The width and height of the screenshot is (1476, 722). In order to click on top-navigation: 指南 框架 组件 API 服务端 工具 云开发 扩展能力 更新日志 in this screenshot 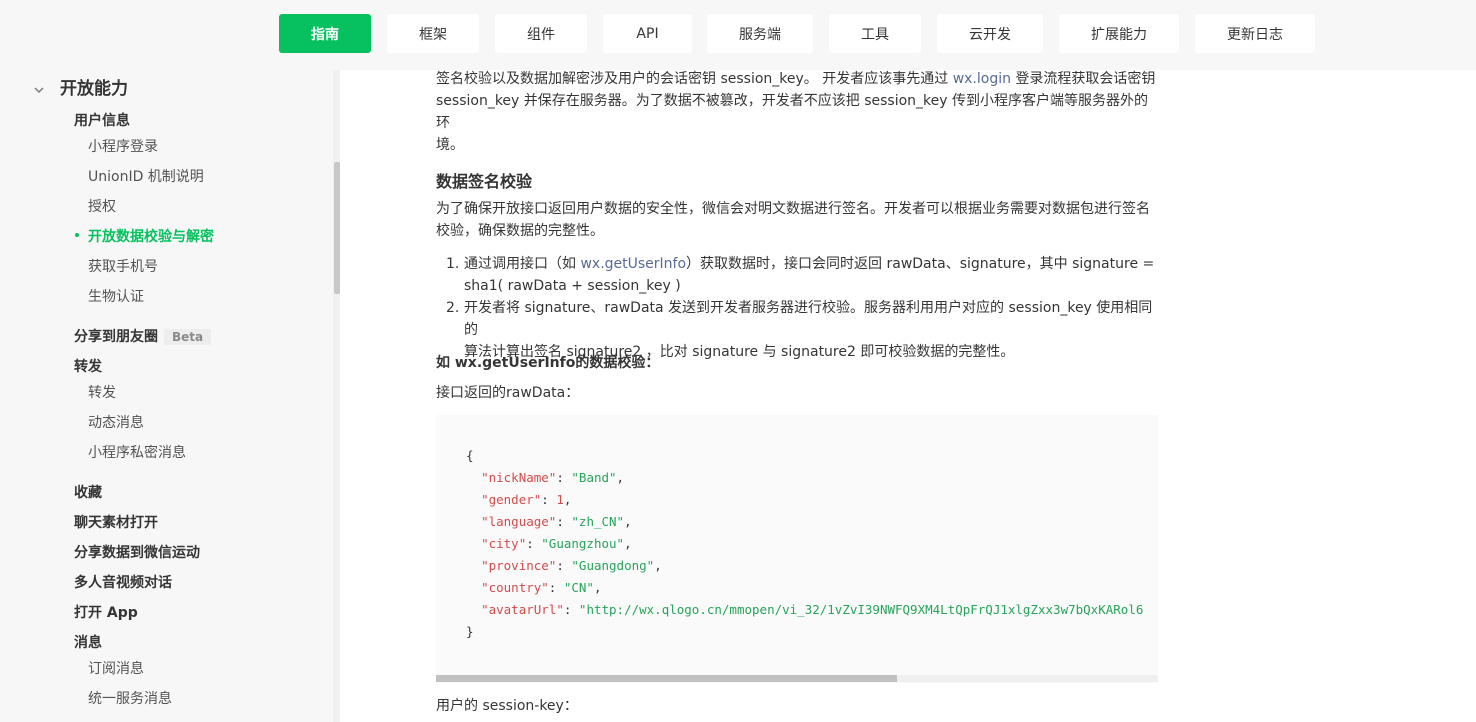, I will do `click(738, 35)`.